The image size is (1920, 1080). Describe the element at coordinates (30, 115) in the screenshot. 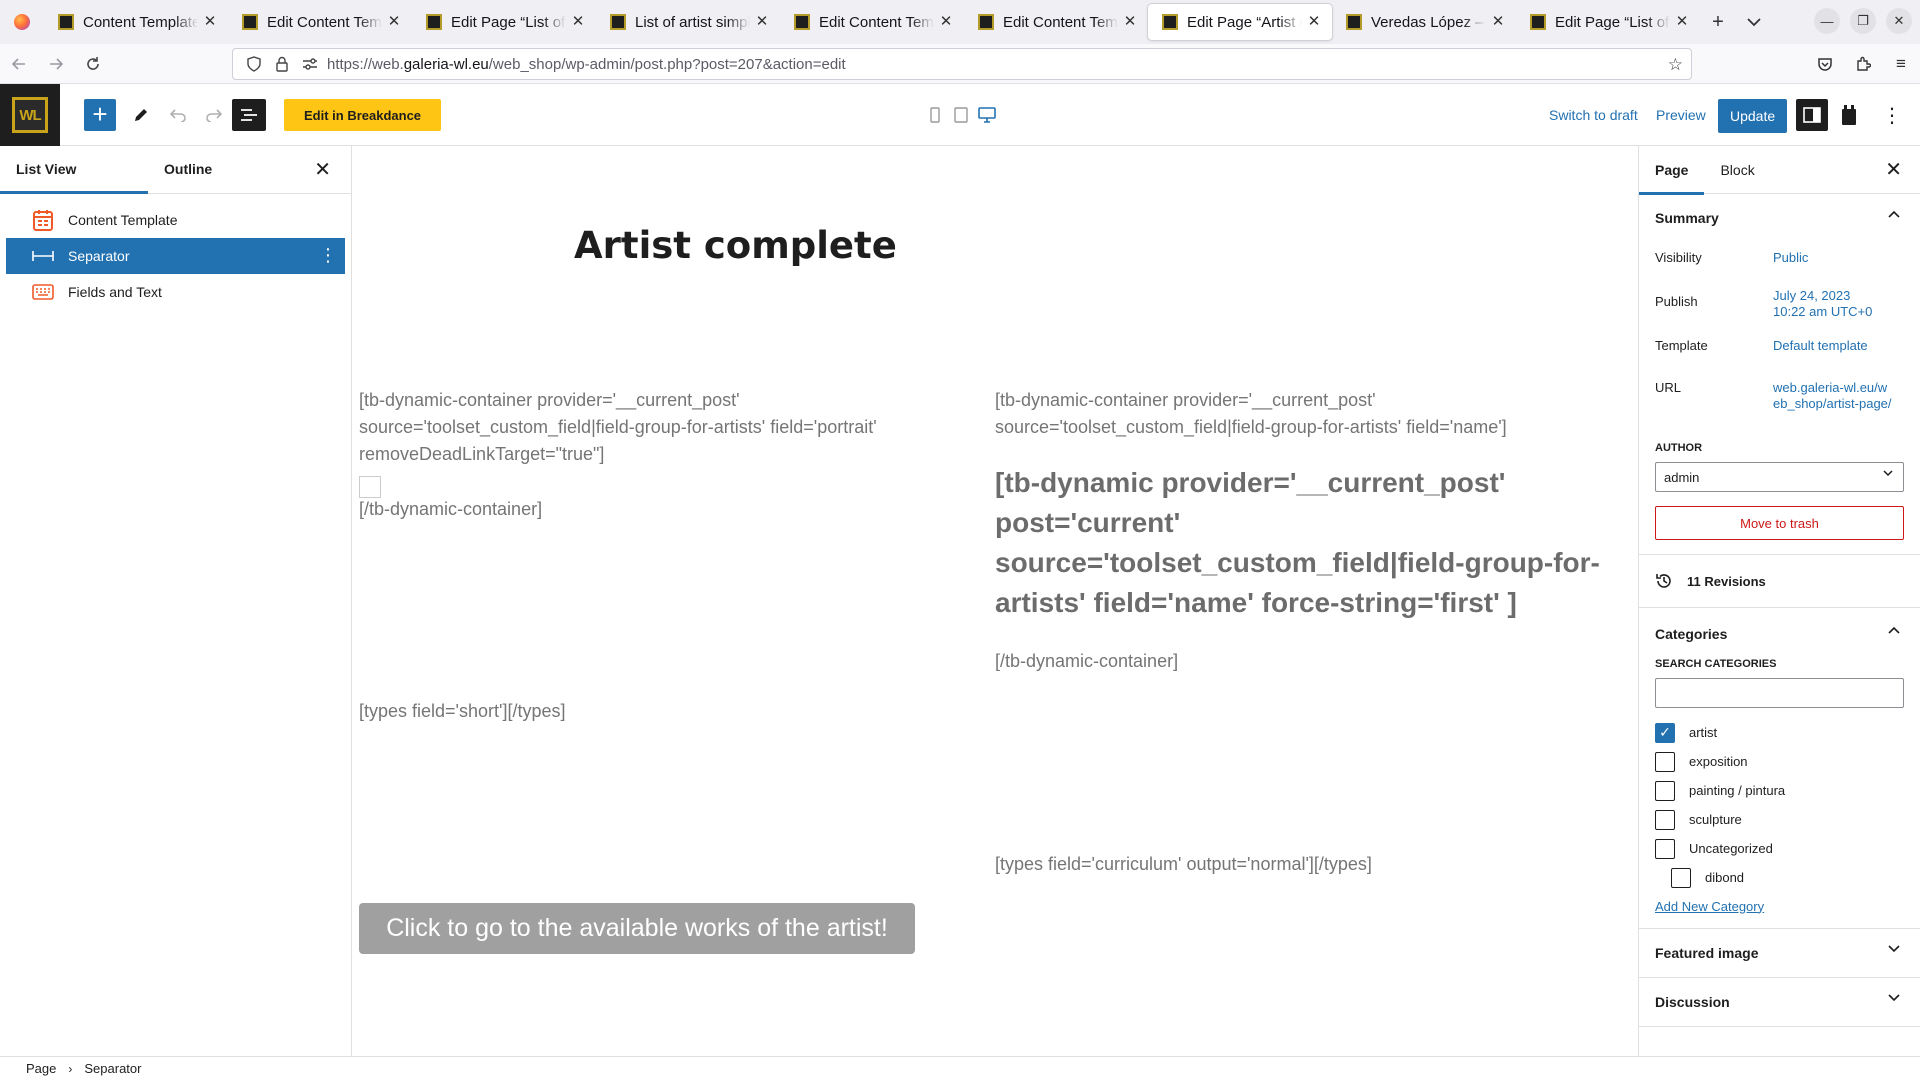

I see `site-logo-button: WL` at that location.